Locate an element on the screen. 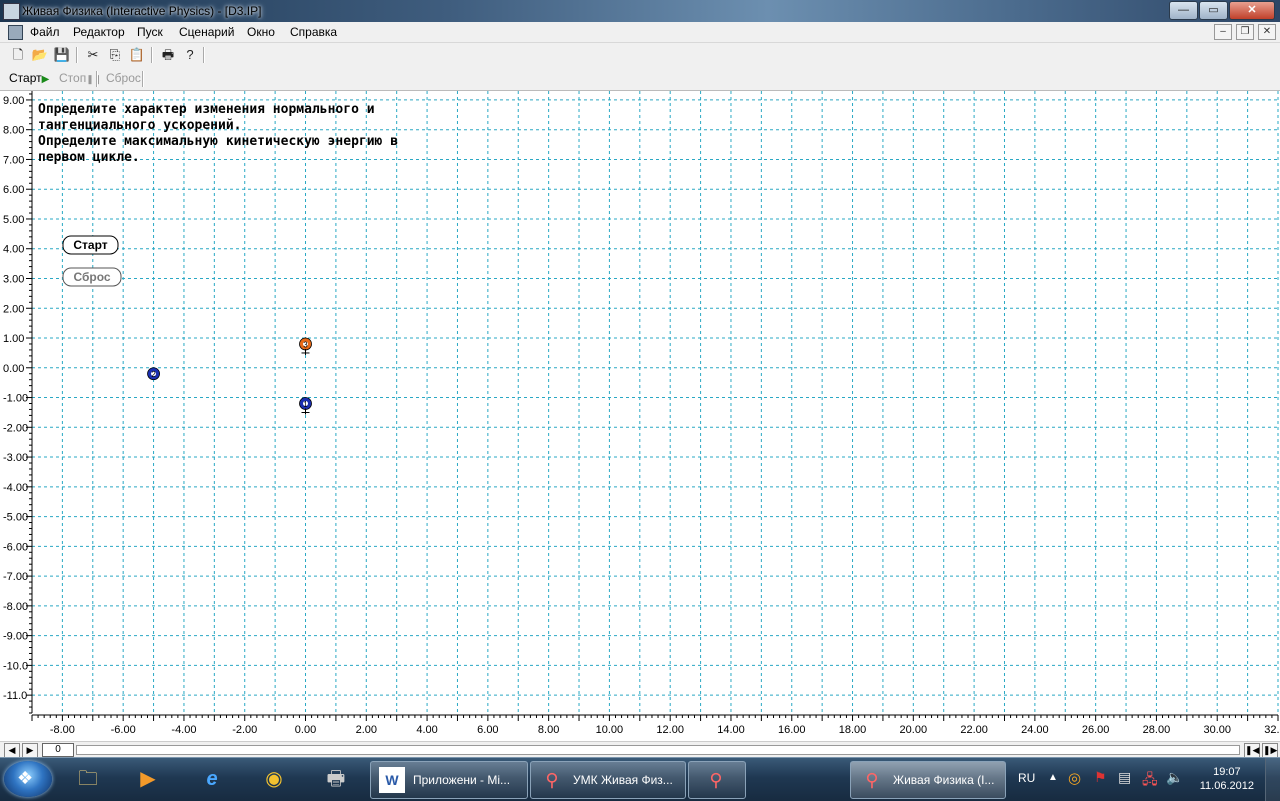 This screenshot has height=801, width=1280. run-start-button: Старт▶ is located at coordinates (29, 78).